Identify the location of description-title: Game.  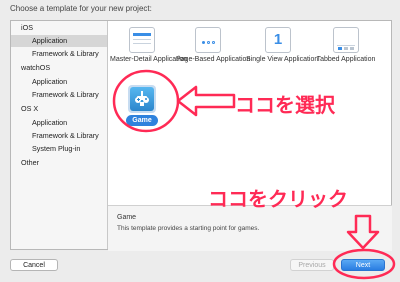
(127, 217).